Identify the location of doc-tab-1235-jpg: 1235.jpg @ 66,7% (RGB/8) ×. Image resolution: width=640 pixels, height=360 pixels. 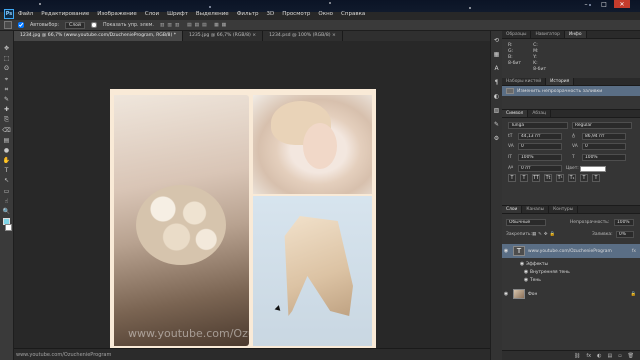
(223, 36).